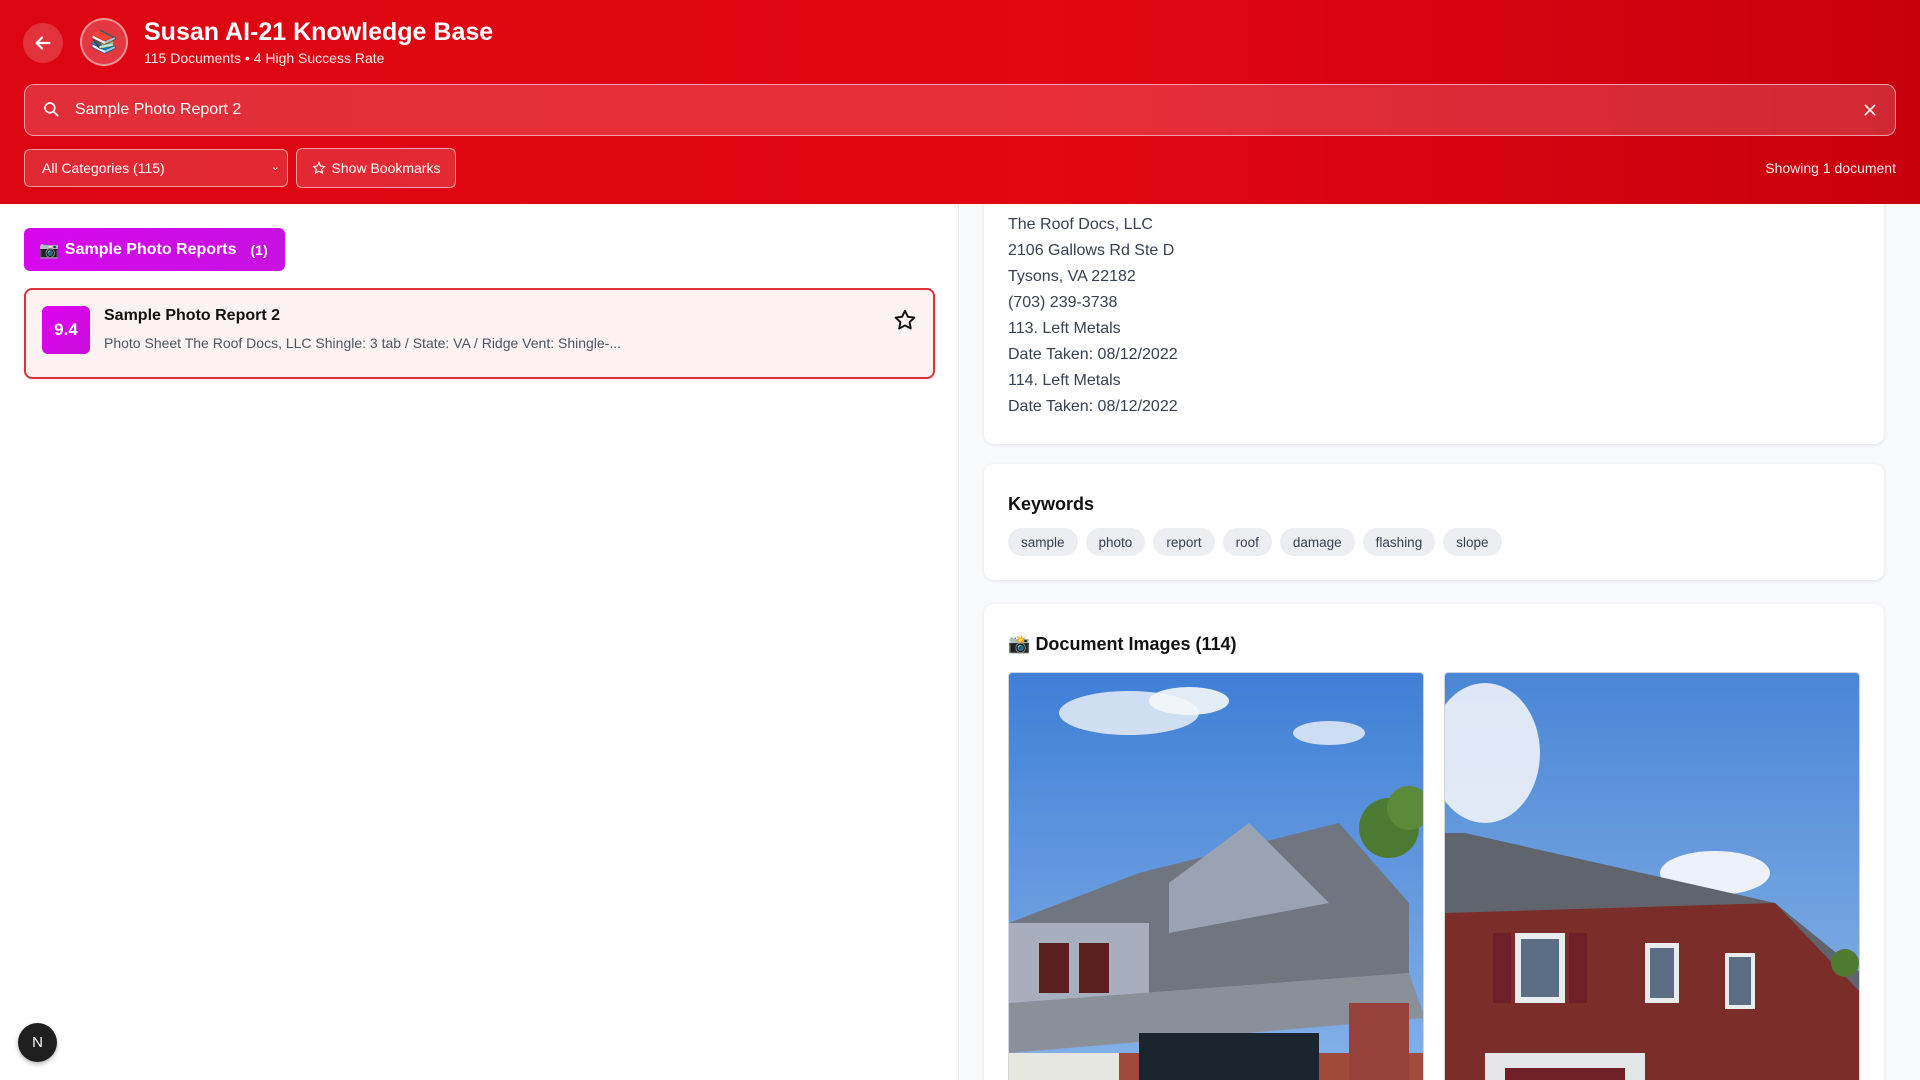 Image resolution: width=1920 pixels, height=1080 pixels. What do you see at coordinates (1472, 542) in the screenshot?
I see `keyword-chip: slope` at bounding box center [1472, 542].